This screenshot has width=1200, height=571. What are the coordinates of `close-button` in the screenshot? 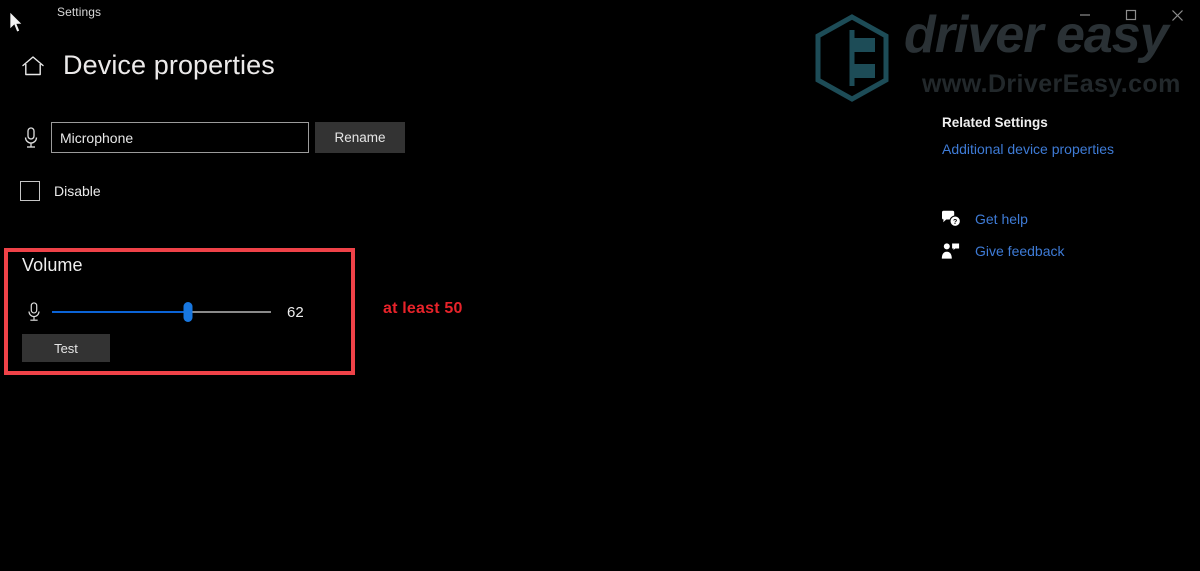 It's located at (1177, 15).